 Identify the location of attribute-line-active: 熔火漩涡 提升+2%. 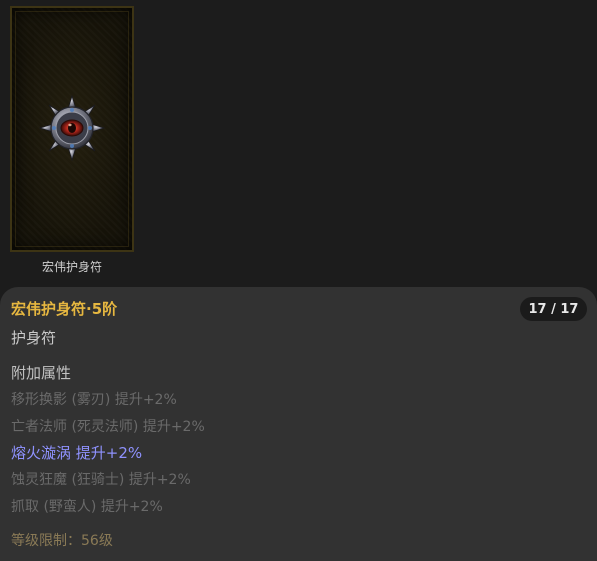
(77, 453).